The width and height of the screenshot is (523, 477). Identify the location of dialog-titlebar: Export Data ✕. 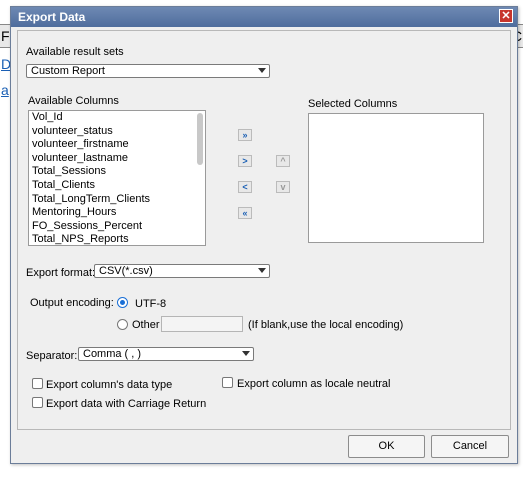
(264, 17).